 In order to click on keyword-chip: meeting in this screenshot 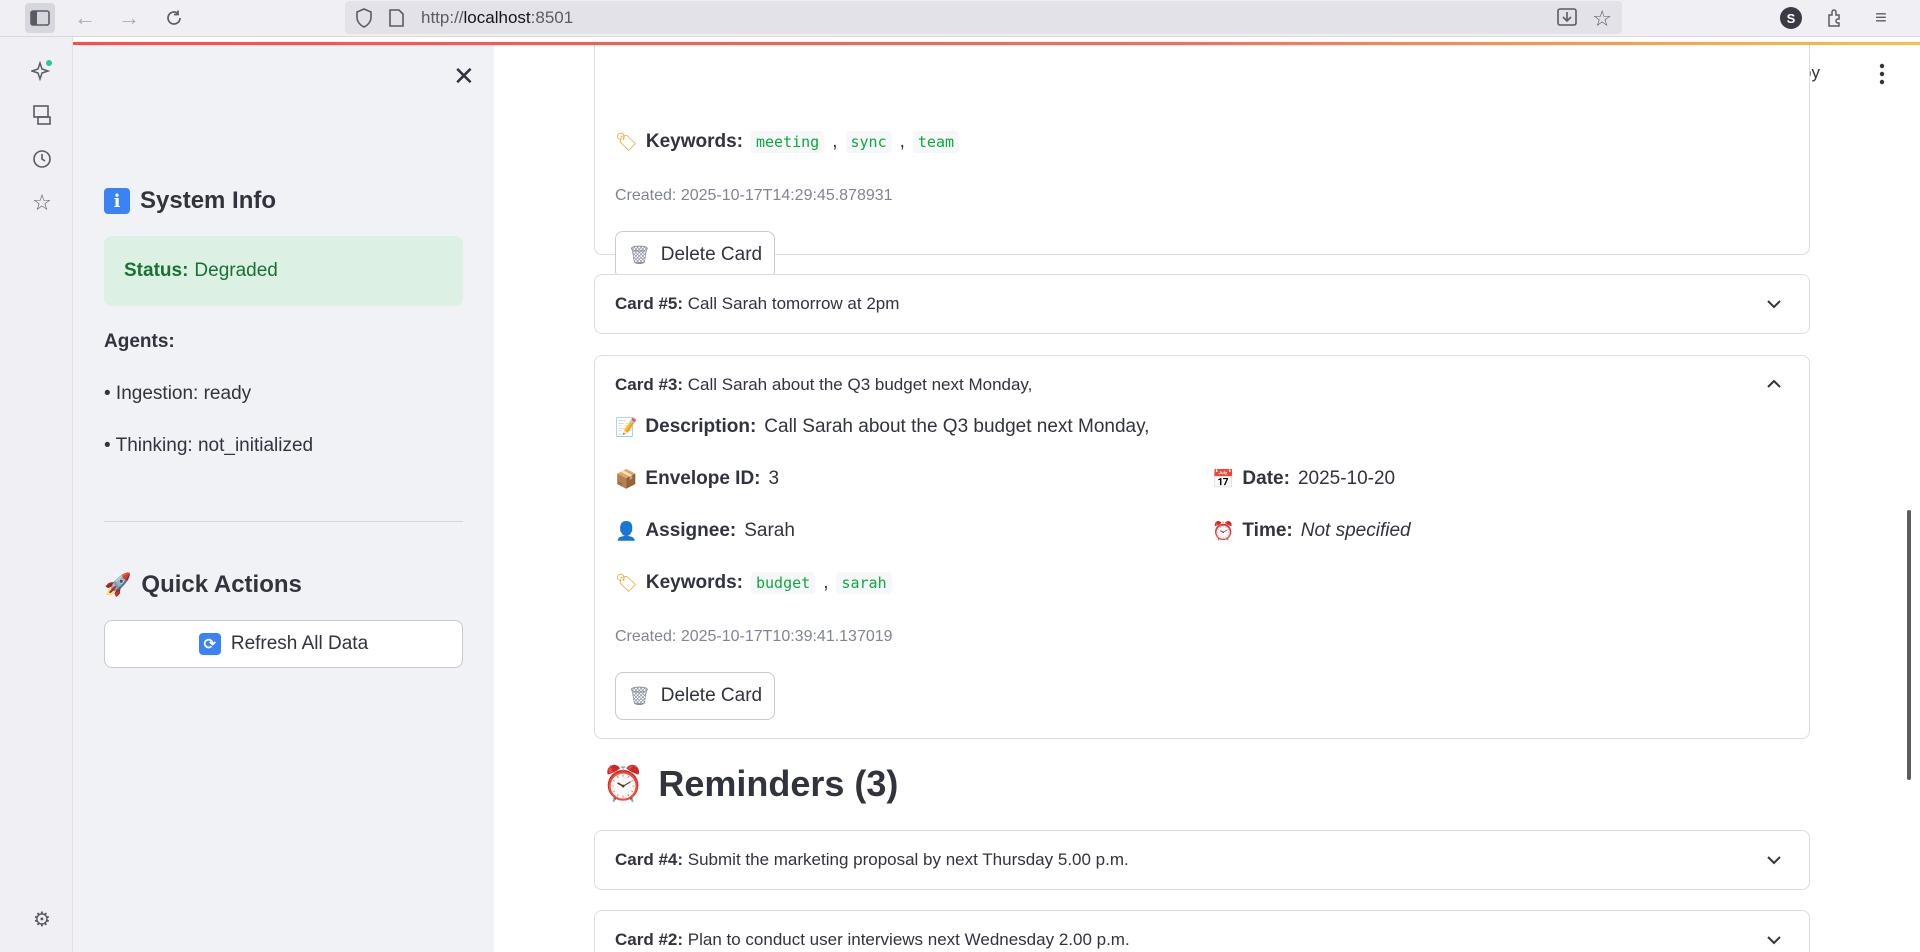, I will do `click(788, 142)`.